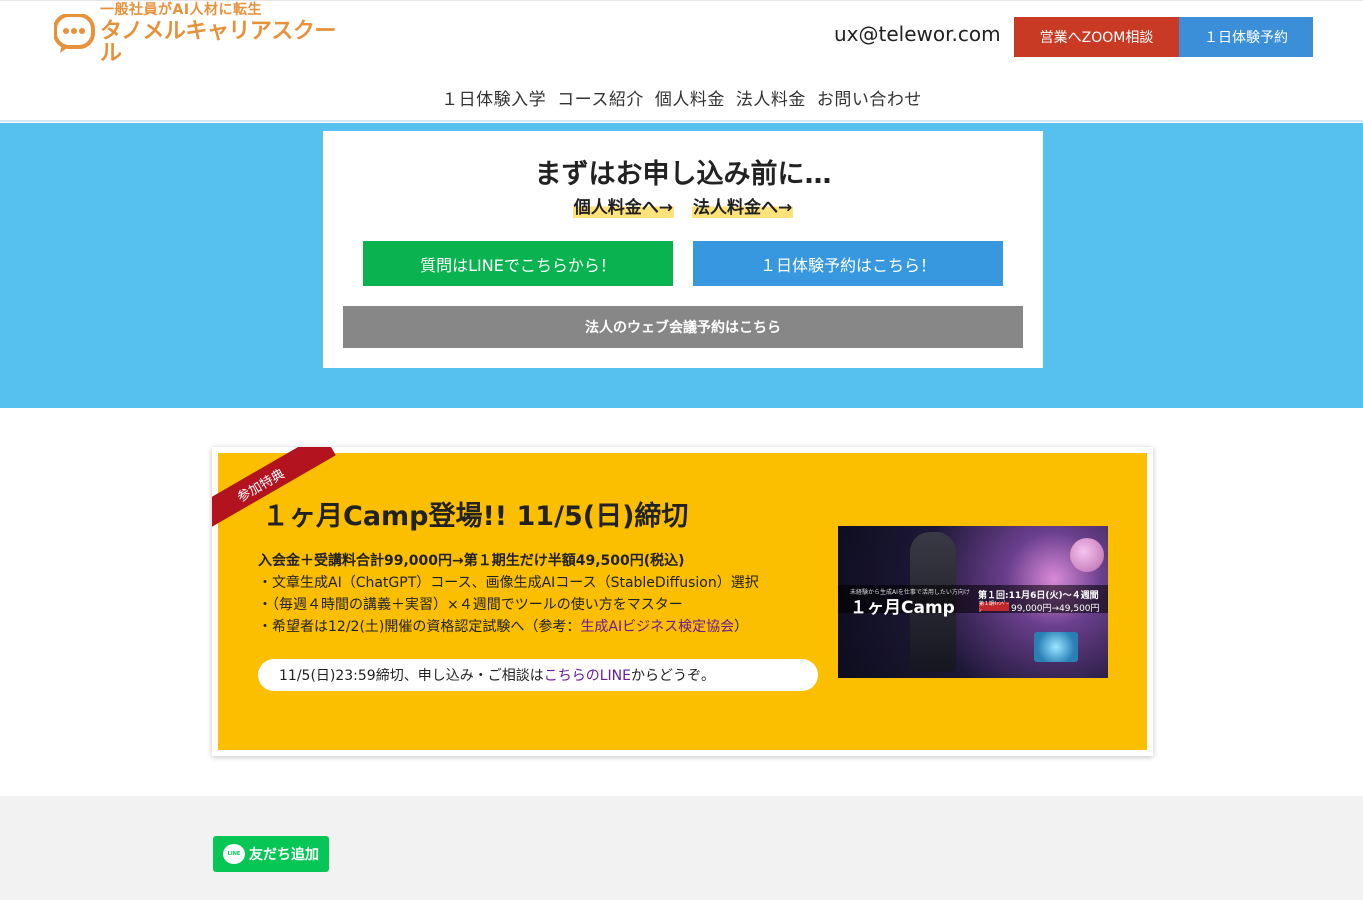 This screenshot has width=1363, height=900. I want to click on nav-item-corporate-price: 法人料金, so click(771, 97).